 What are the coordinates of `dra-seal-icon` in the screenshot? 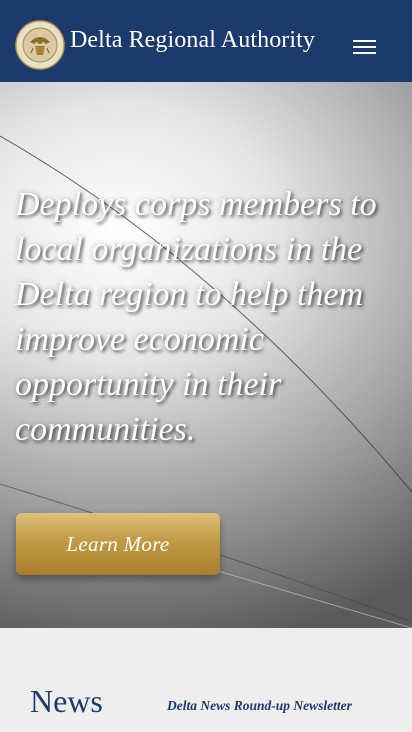 It's located at (40, 45).